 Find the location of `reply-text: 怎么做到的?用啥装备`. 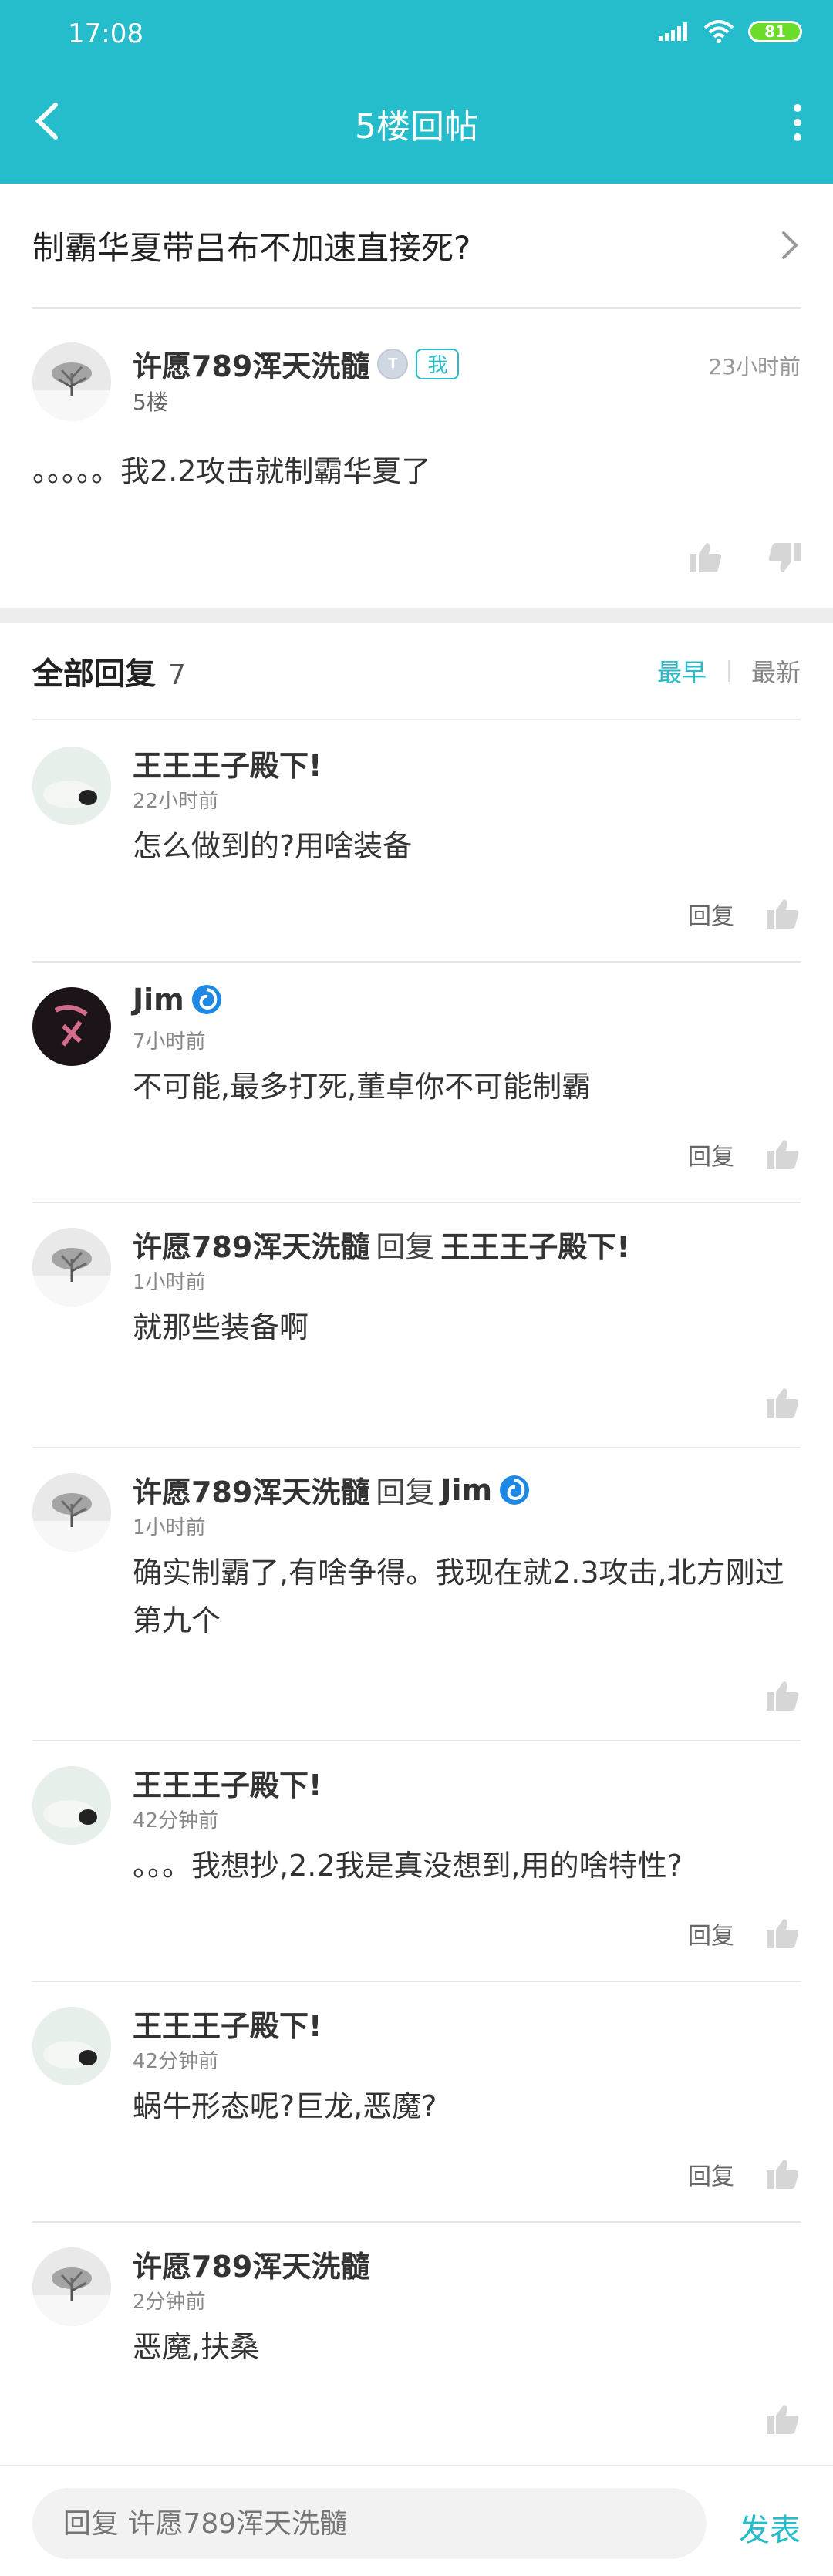

reply-text: 怎么做到的?用啥装备 is located at coordinates (273, 846).